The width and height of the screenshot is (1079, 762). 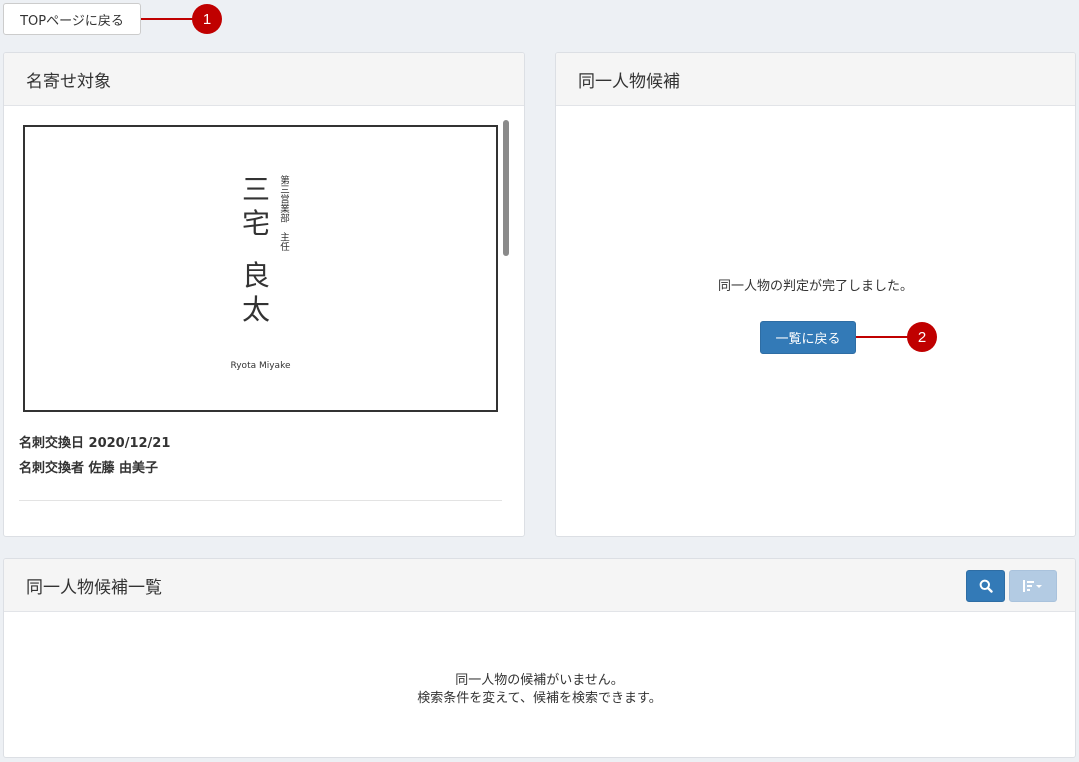 I want to click on card-job-title: 第三営業部 主任, so click(x=283, y=213).